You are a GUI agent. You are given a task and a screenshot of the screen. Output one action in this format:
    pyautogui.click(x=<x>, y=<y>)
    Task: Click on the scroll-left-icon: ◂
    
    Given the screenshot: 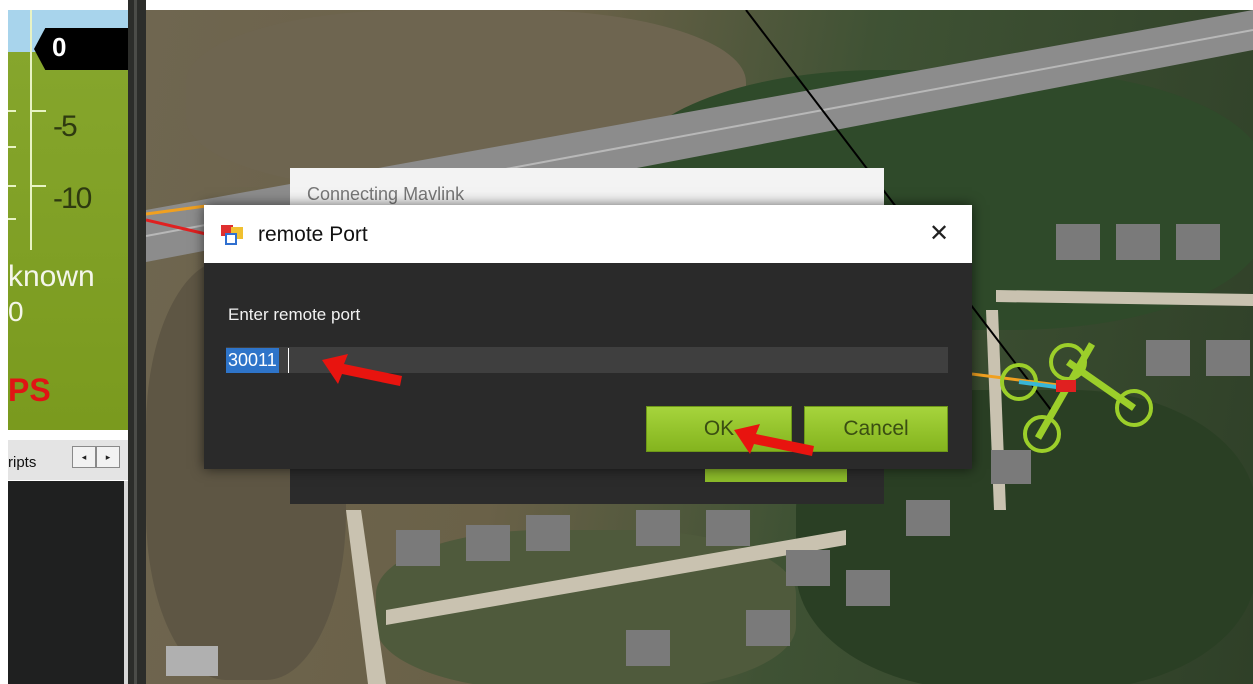 What is the action you would take?
    pyautogui.click(x=84, y=457)
    